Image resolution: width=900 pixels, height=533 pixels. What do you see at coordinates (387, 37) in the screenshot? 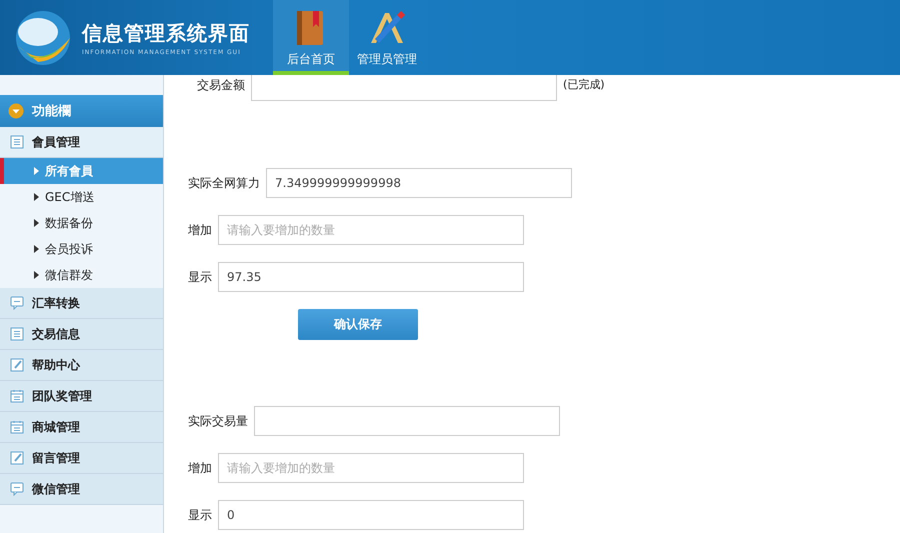
I see `nav-tab: 管理员管理` at bounding box center [387, 37].